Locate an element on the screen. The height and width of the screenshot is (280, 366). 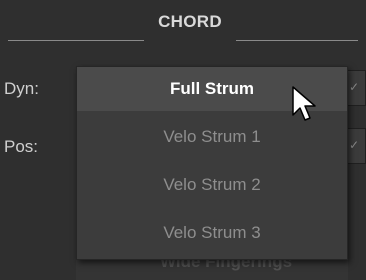
pos-label: Pos: is located at coordinates (21, 146).